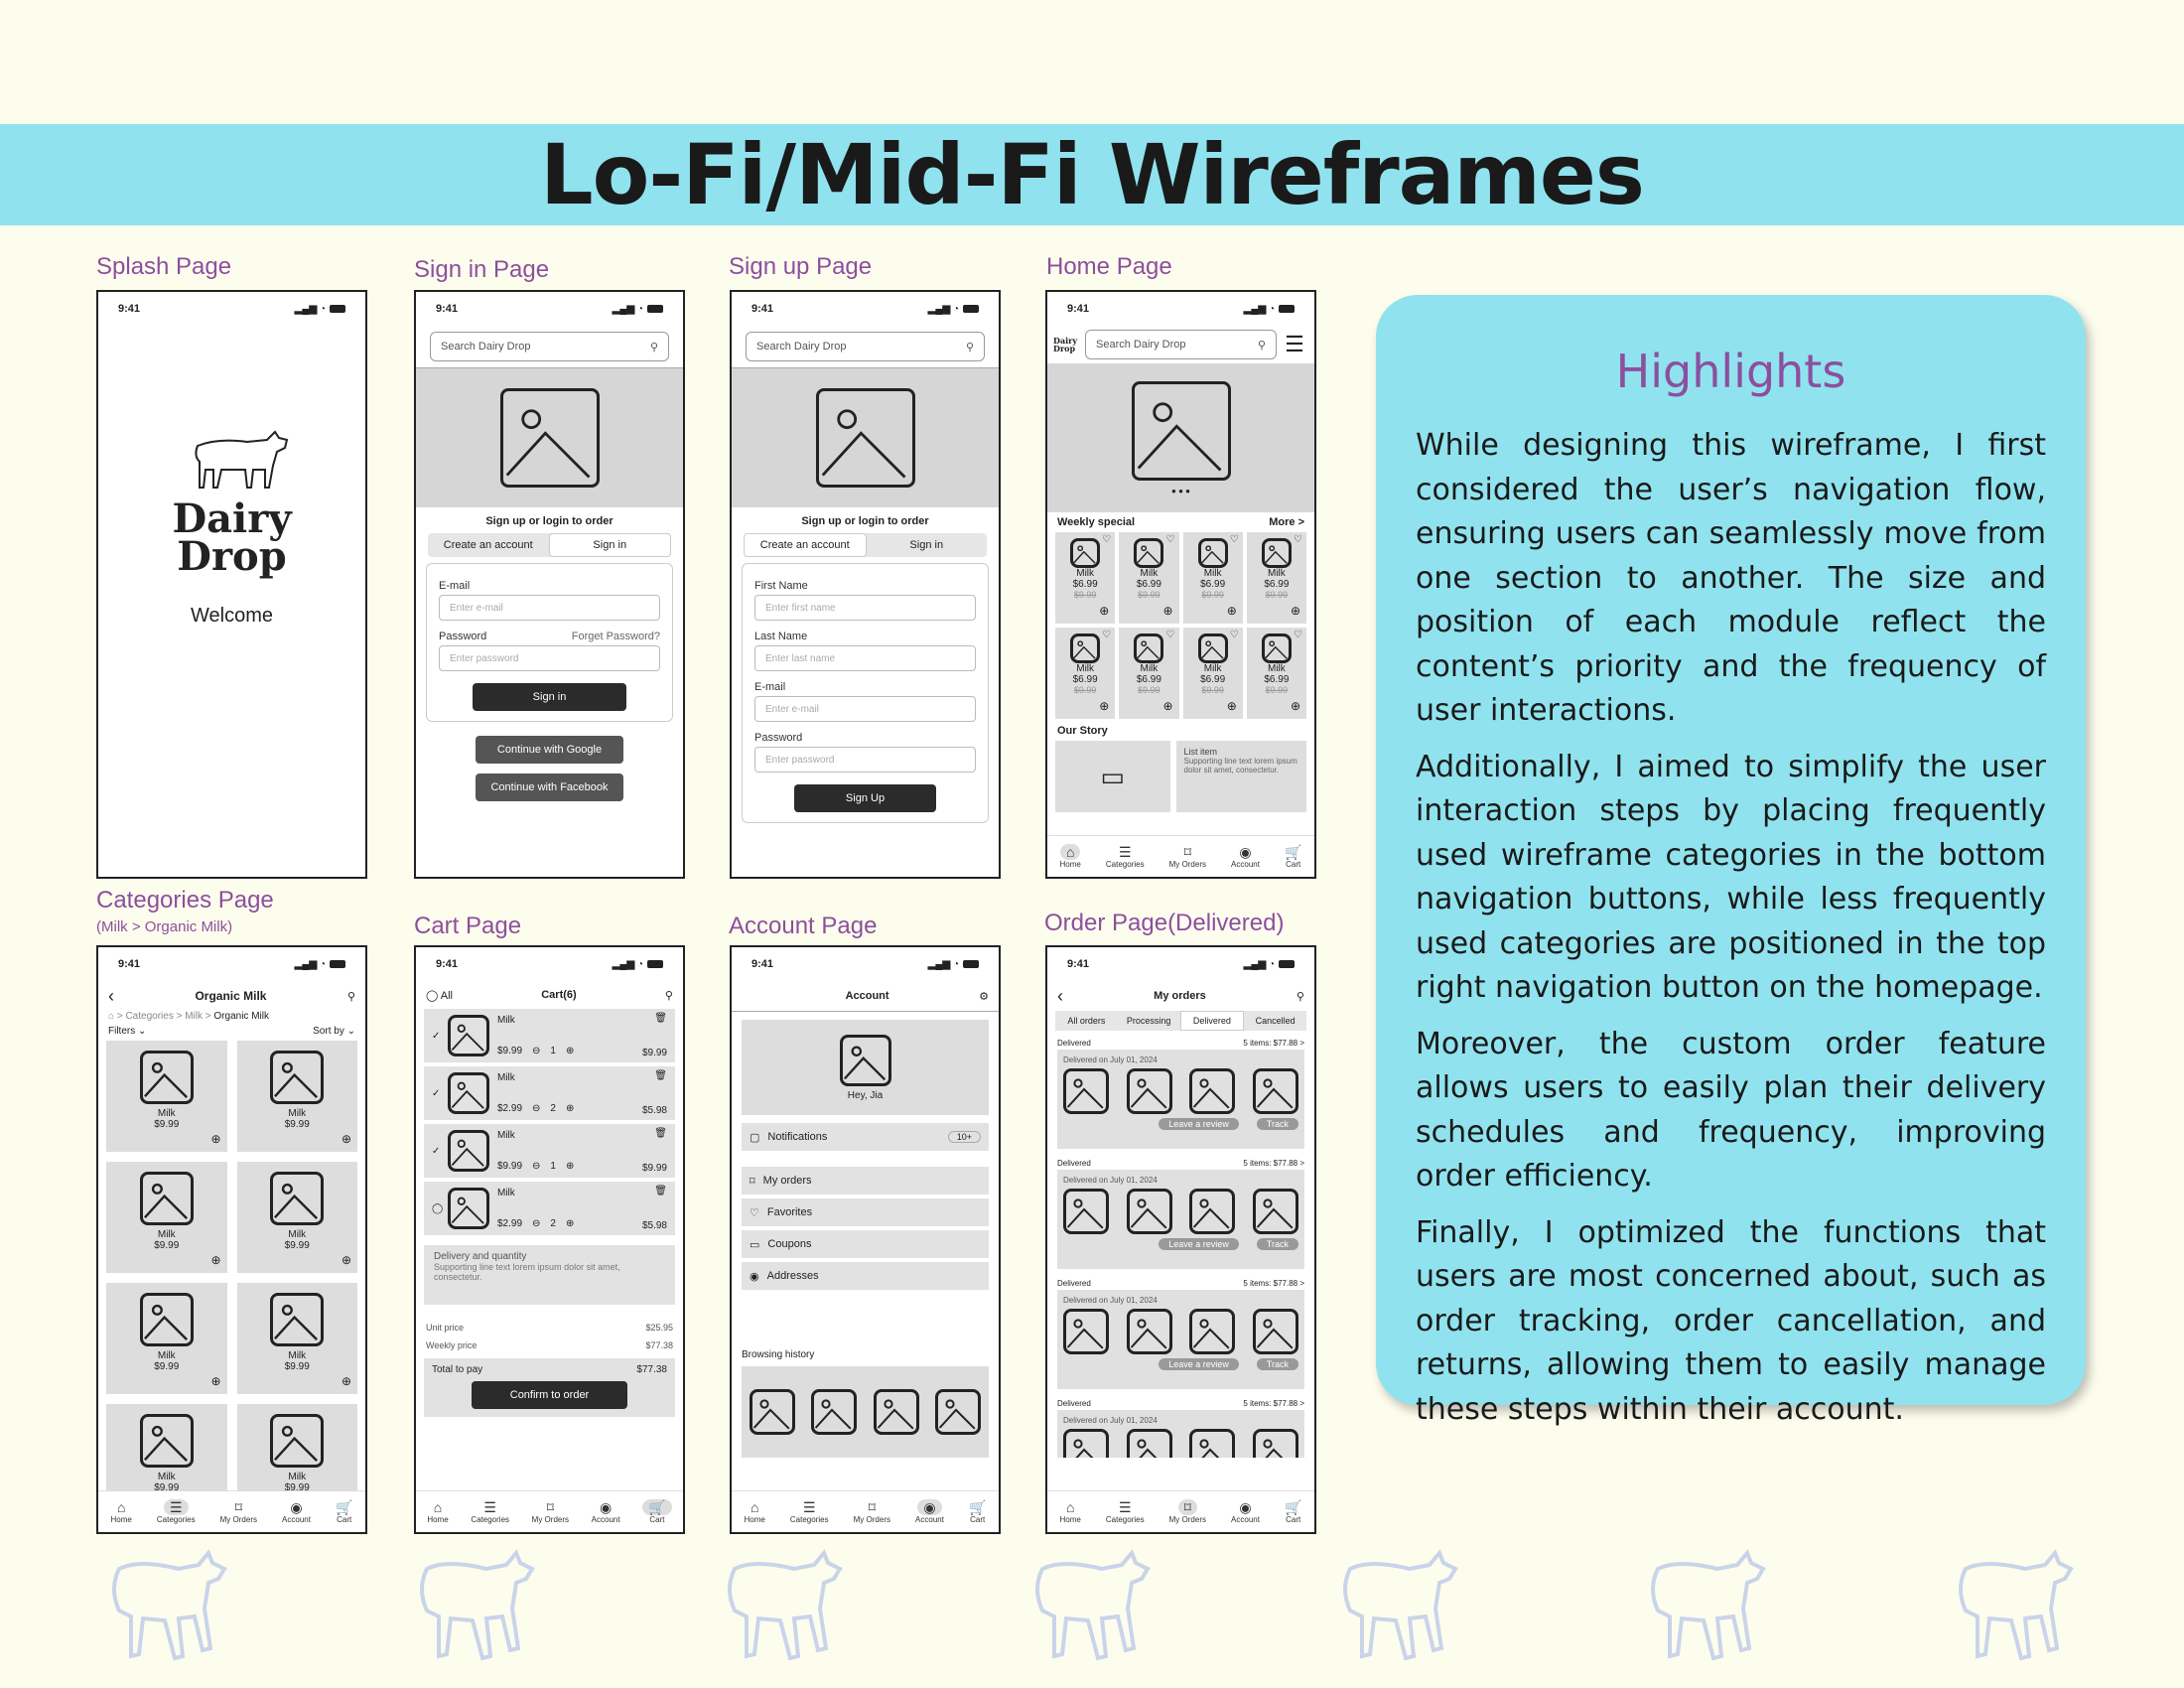 This screenshot has width=2184, height=1688. Describe the element at coordinates (1067, 344) in the screenshot. I see `home-logo: Dairy Drop` at that location.